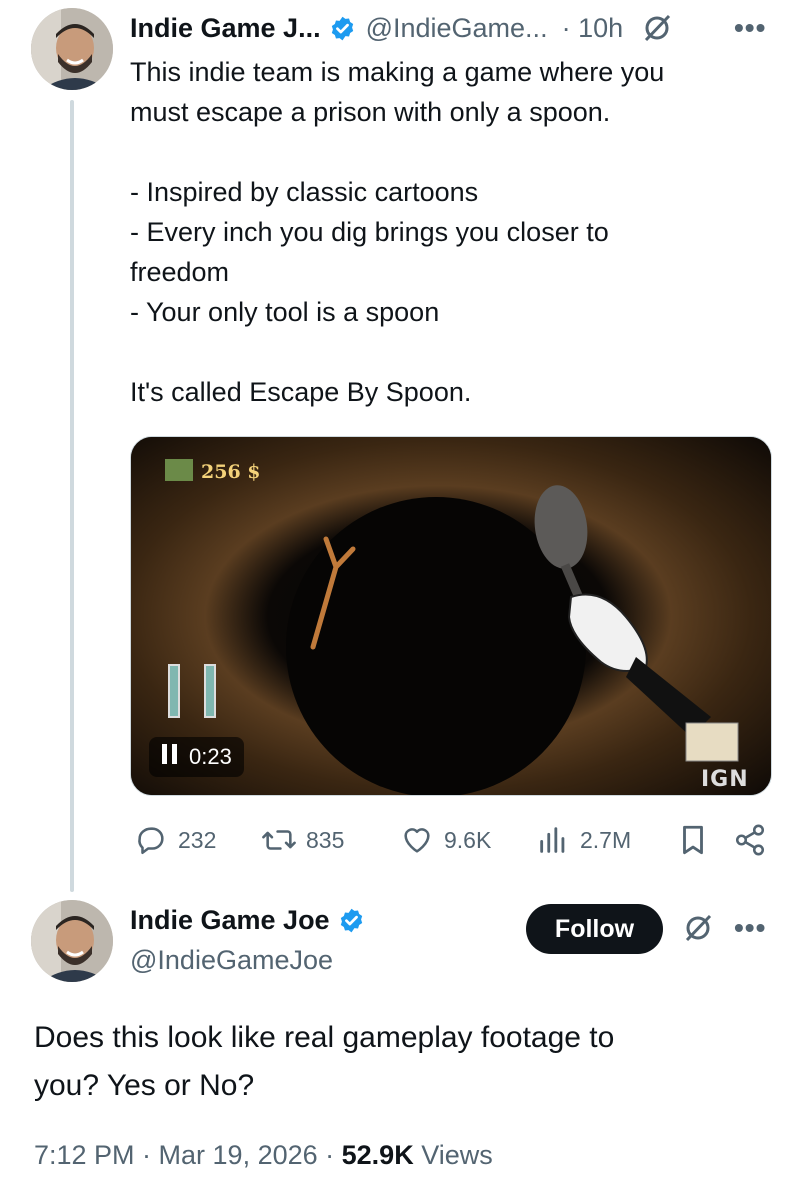 The width and height of the screenshot is (803, 1200). What do you see at coordinates (303, 840) in the screenshot?
I see `repost-button: 835` at bounding box center [303, 840].